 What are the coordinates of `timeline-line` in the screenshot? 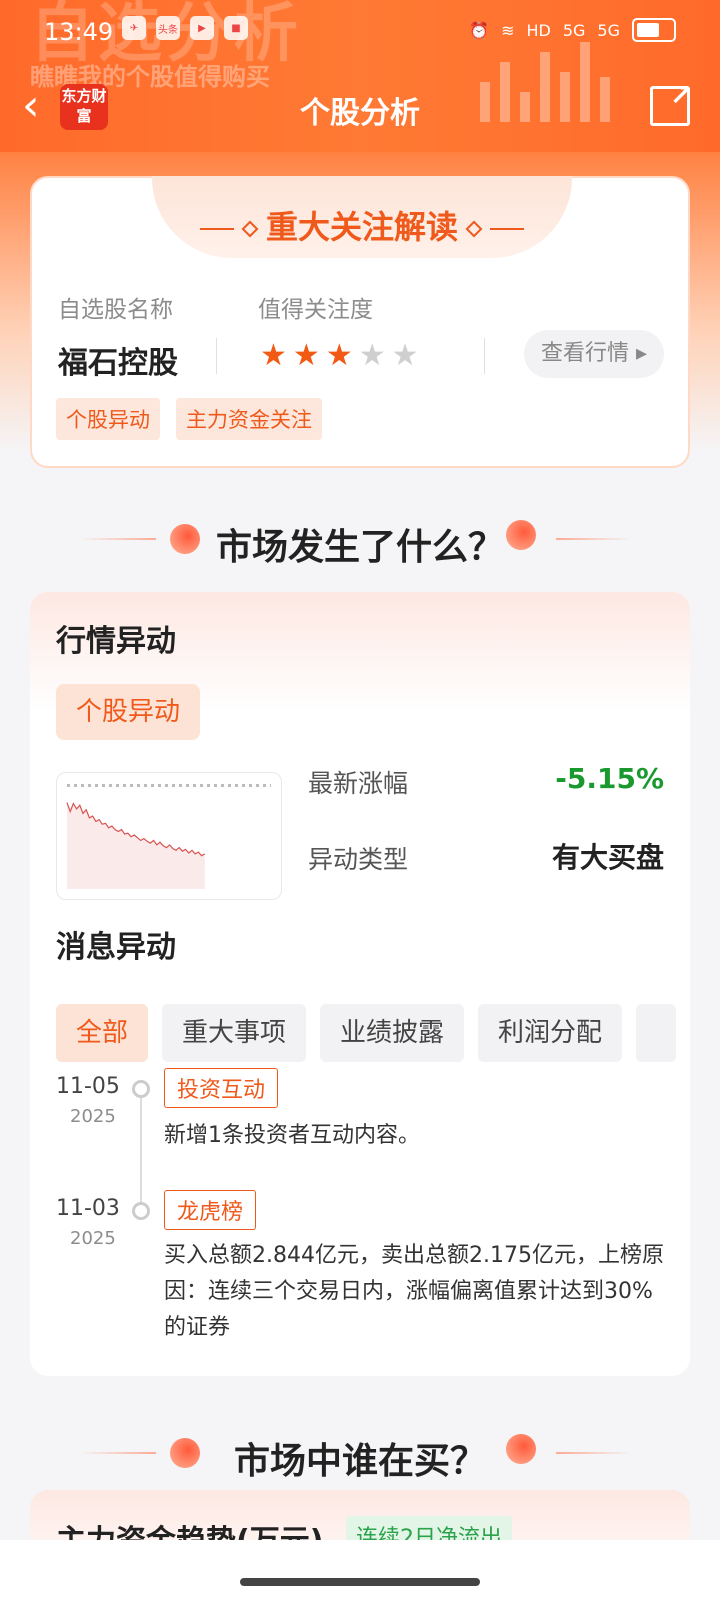 It's located at (141, 1151).